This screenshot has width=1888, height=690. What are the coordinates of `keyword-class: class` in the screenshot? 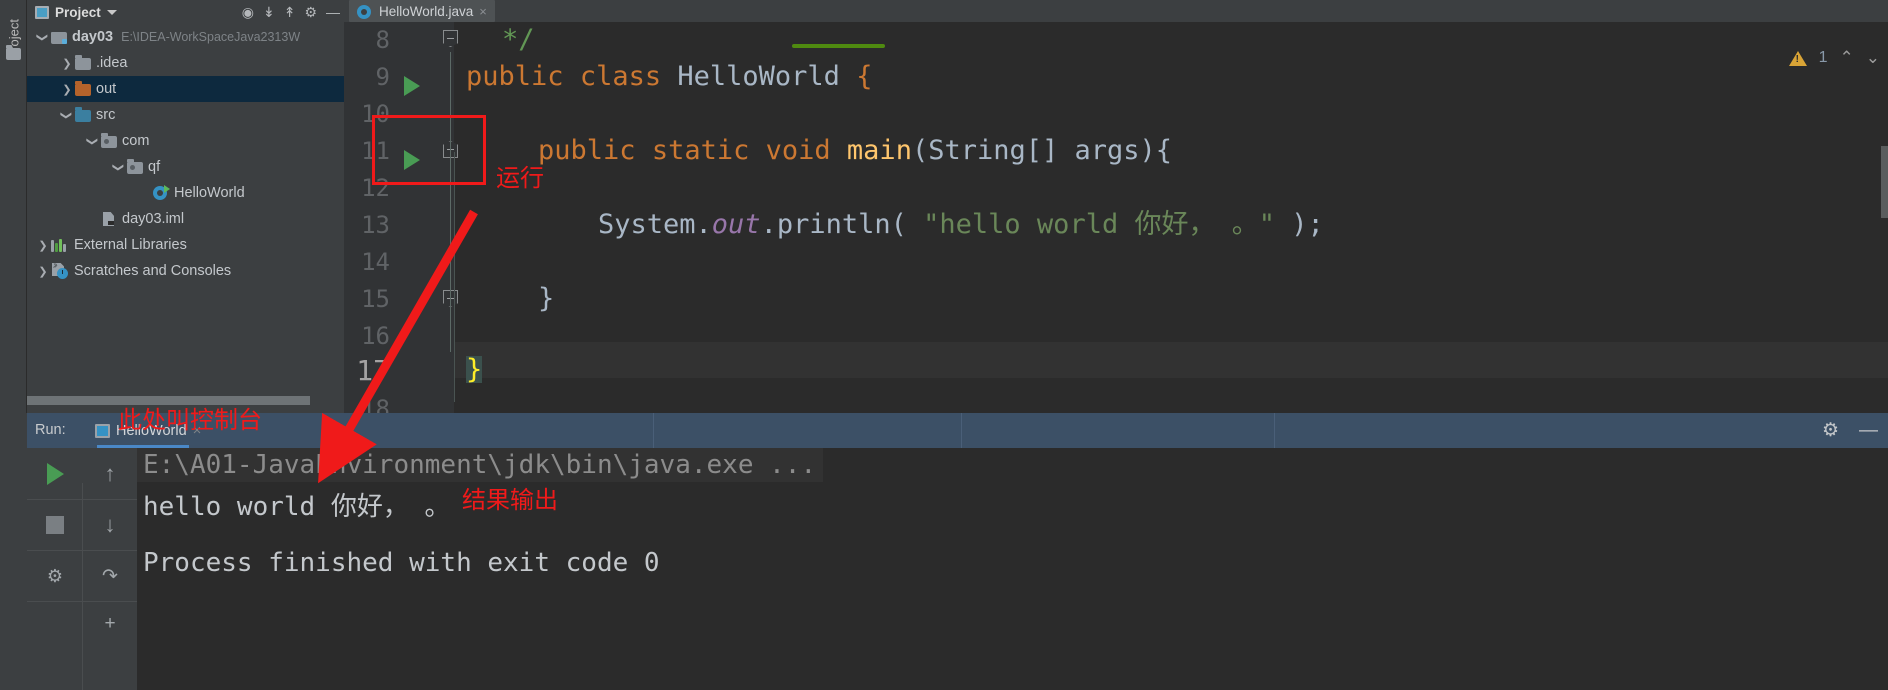 It's located at (620, 76).